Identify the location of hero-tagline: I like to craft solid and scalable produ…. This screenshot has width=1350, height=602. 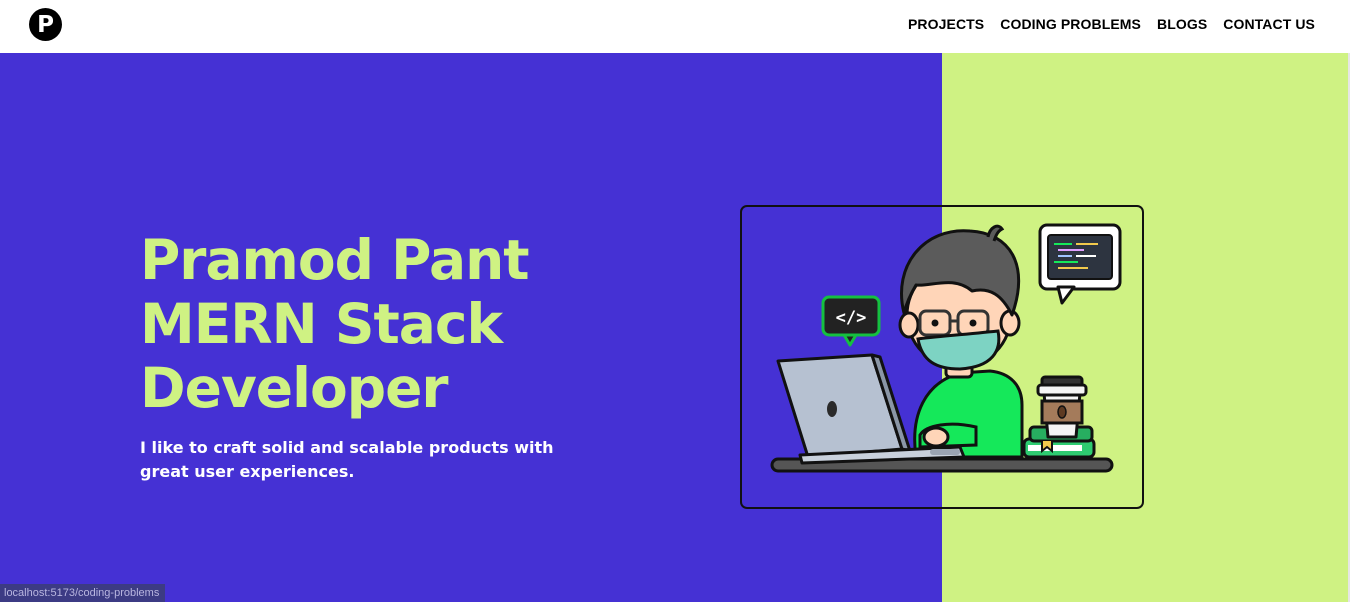
(347, 459).